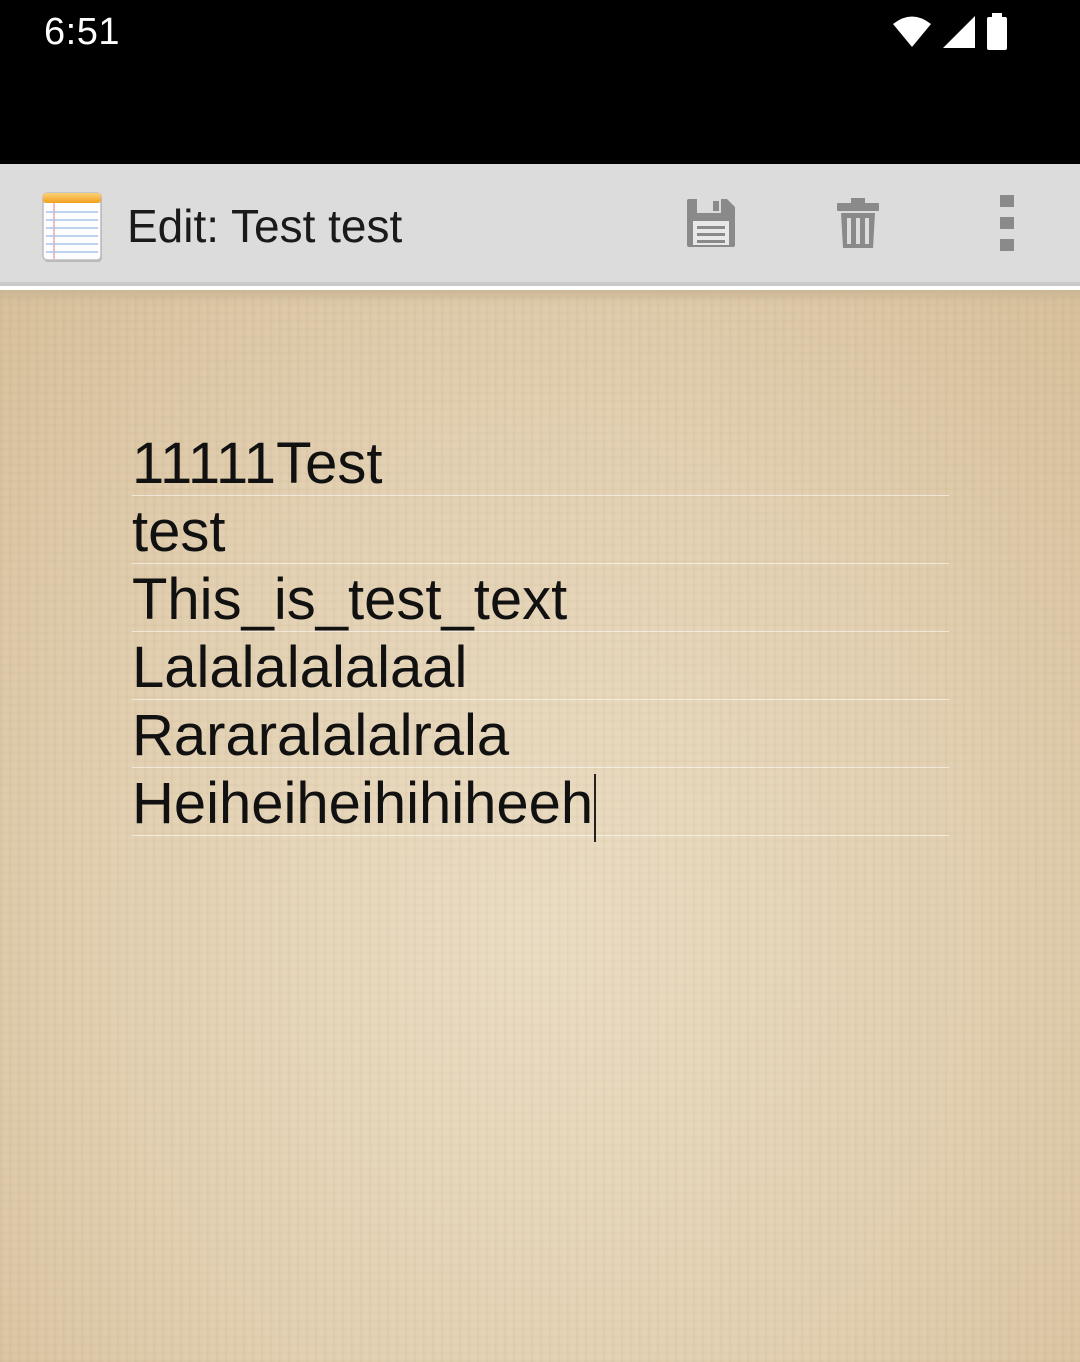  I want to click on cell-signal-icon, so click(959, 32).